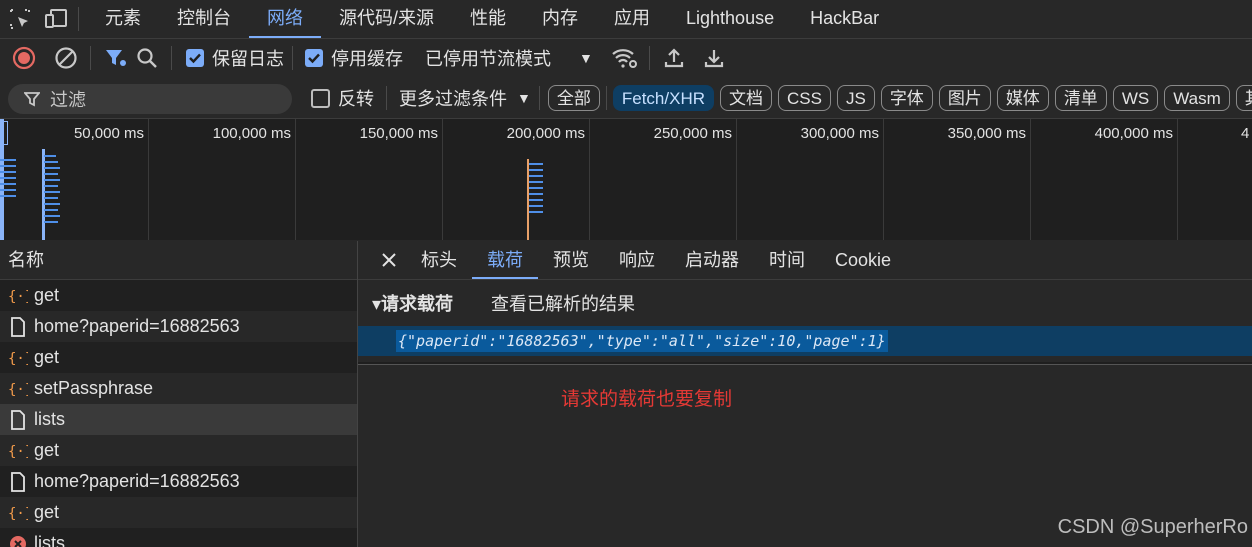  I want to click on network-toolbar: 保留日志 停用缓存 已停用节流模式 ▼, so click(626, 58).